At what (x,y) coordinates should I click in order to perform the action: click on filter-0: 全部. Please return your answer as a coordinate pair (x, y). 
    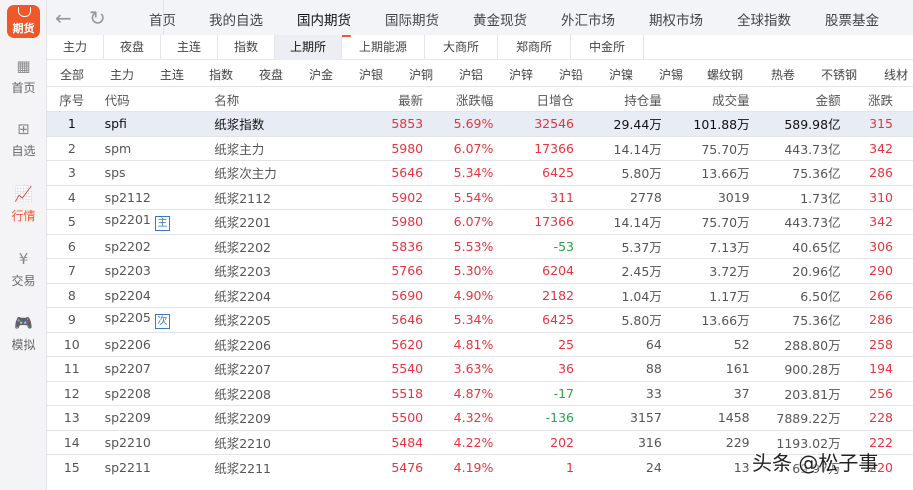
    Looking at the image, I should click on (72, 74).